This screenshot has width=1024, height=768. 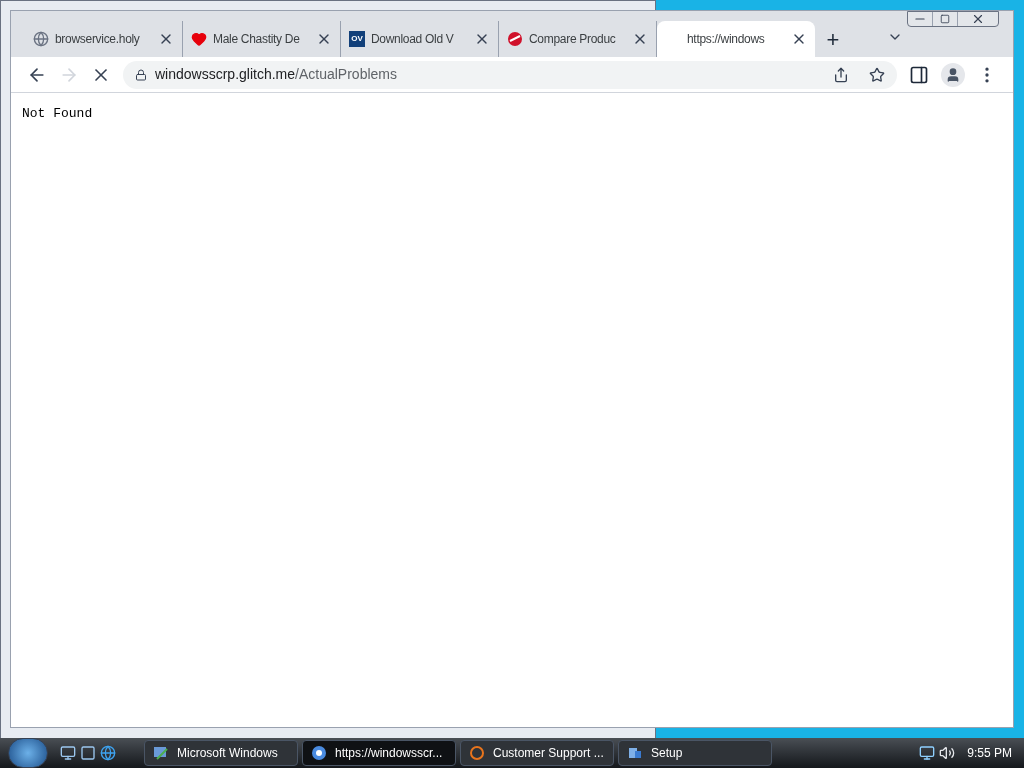 I want to click on taskbar-label: Setup, so click(x=667, y=753).